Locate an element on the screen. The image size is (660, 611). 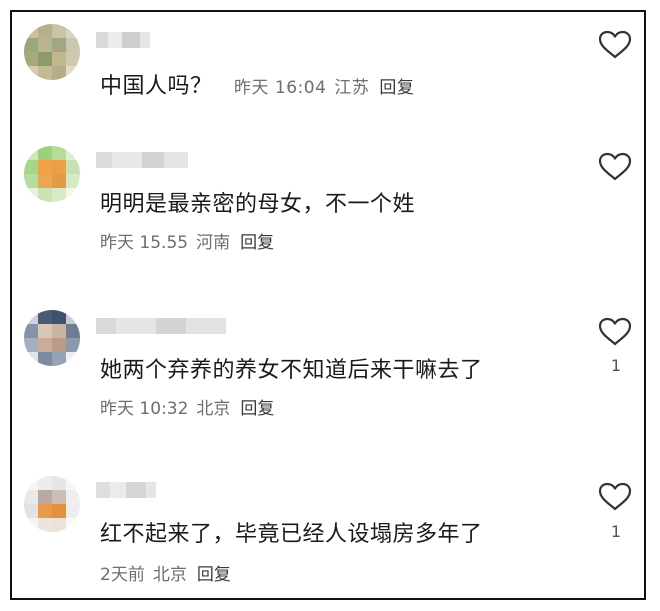
comment-time: 昨天 15.55 is located at coordinates (144, 243).